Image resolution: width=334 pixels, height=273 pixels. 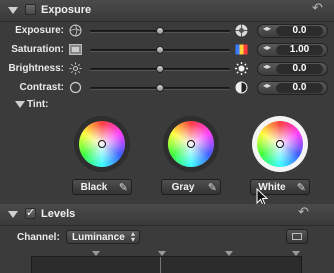 I want to click on brightness-slider-thumb, so click(x=160, y=69).